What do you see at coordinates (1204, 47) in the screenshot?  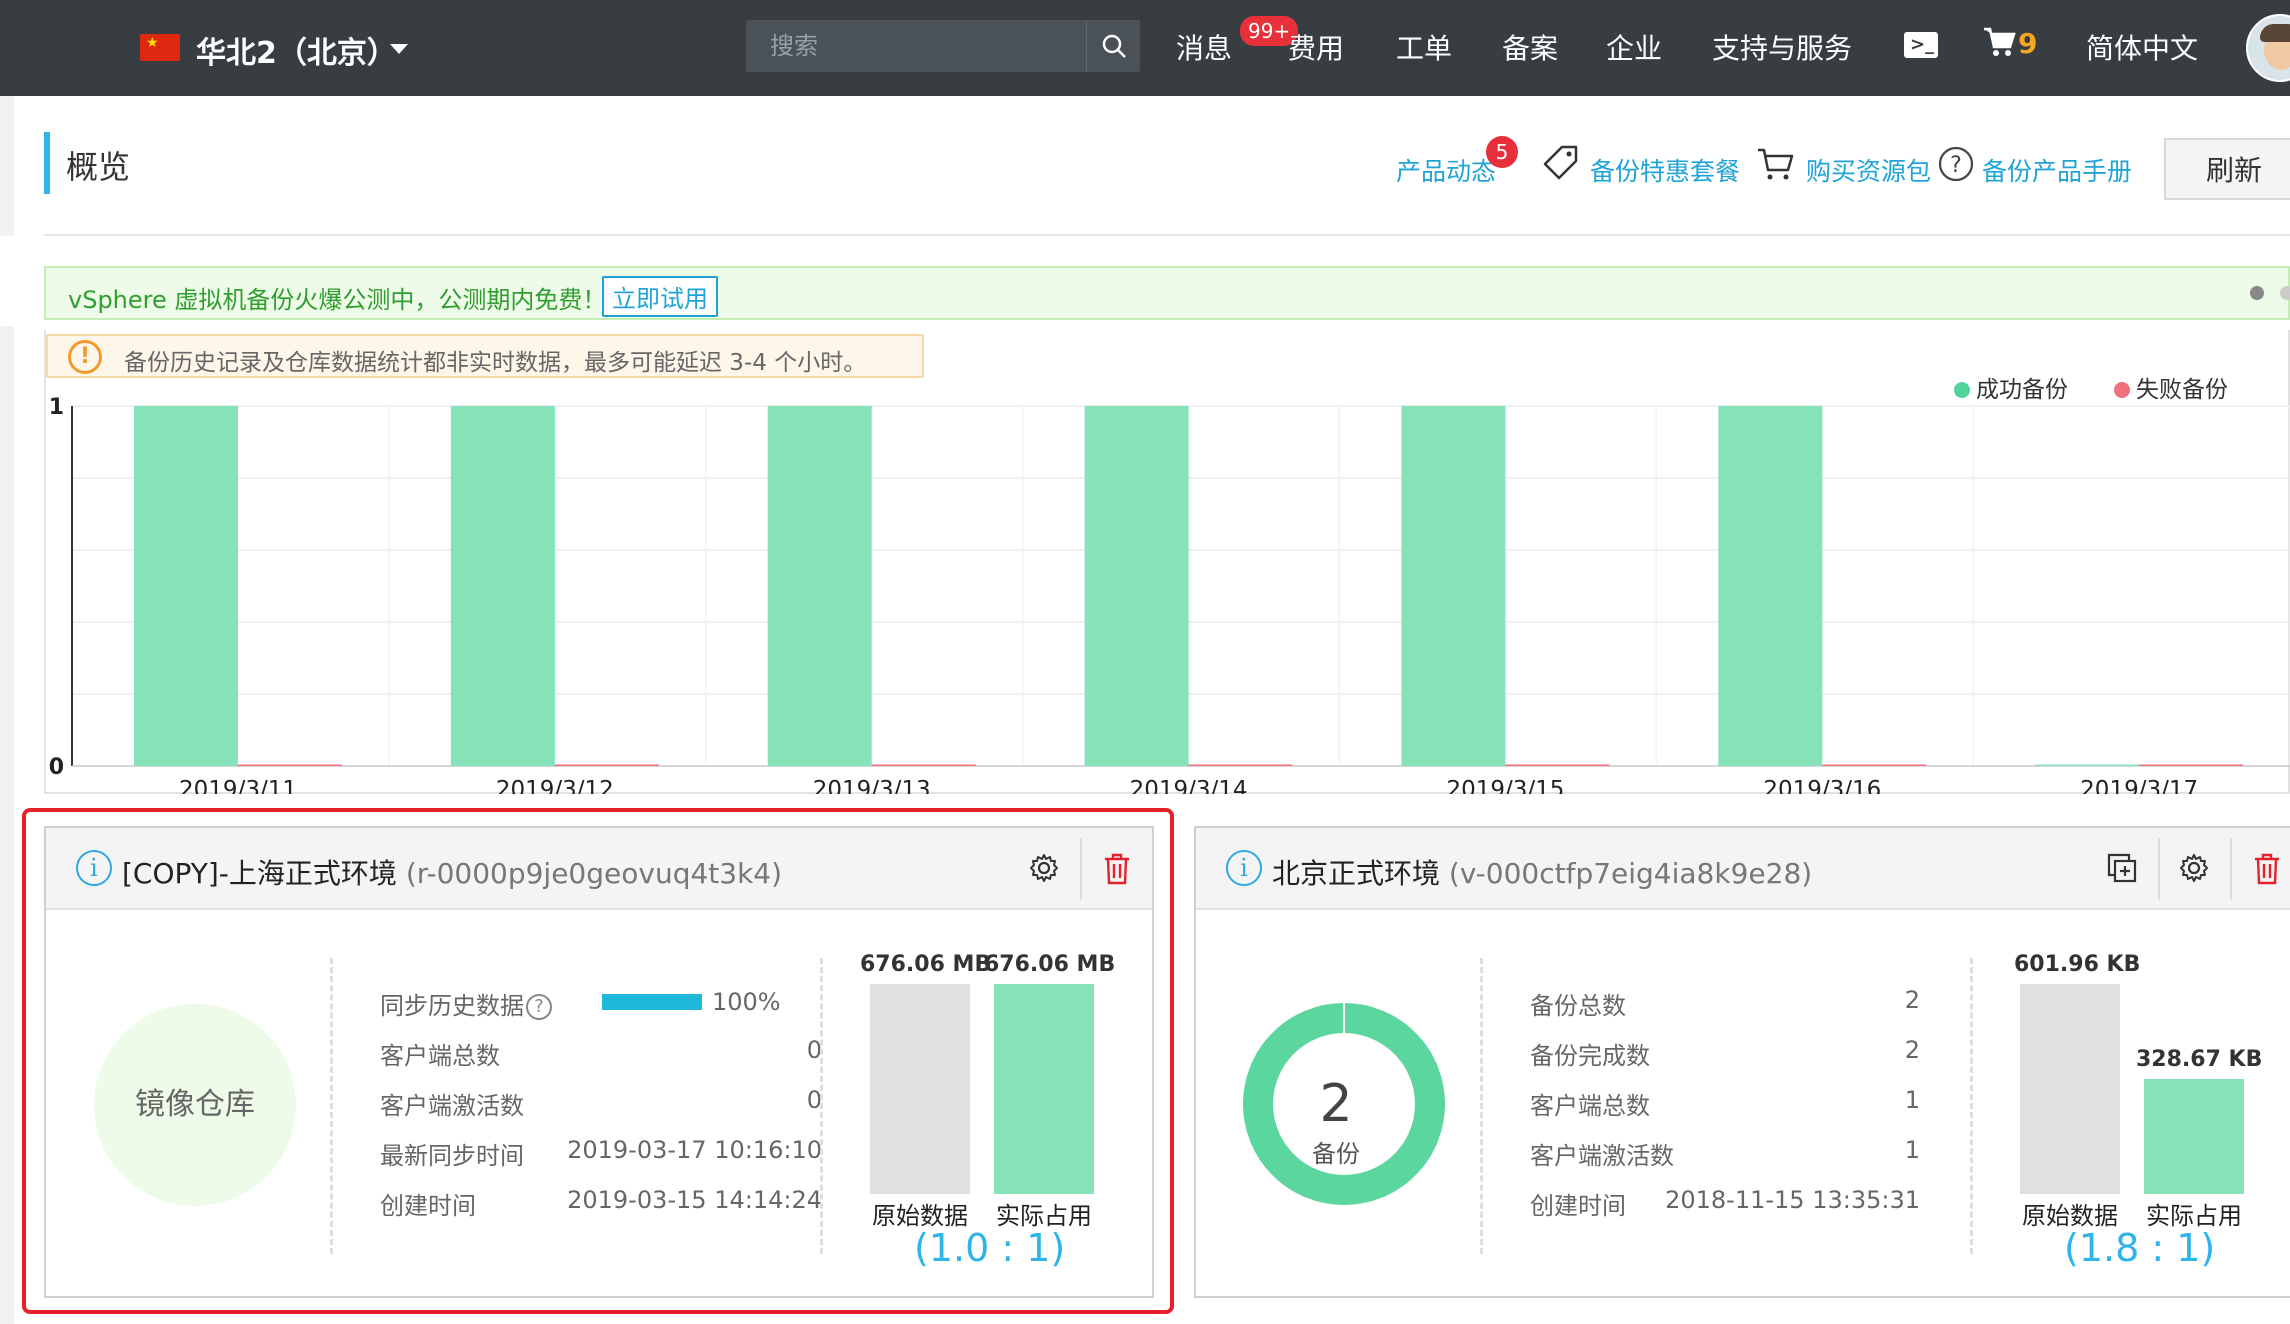 I see `nav-messages: 消息` at bounding box center [1204, 47].